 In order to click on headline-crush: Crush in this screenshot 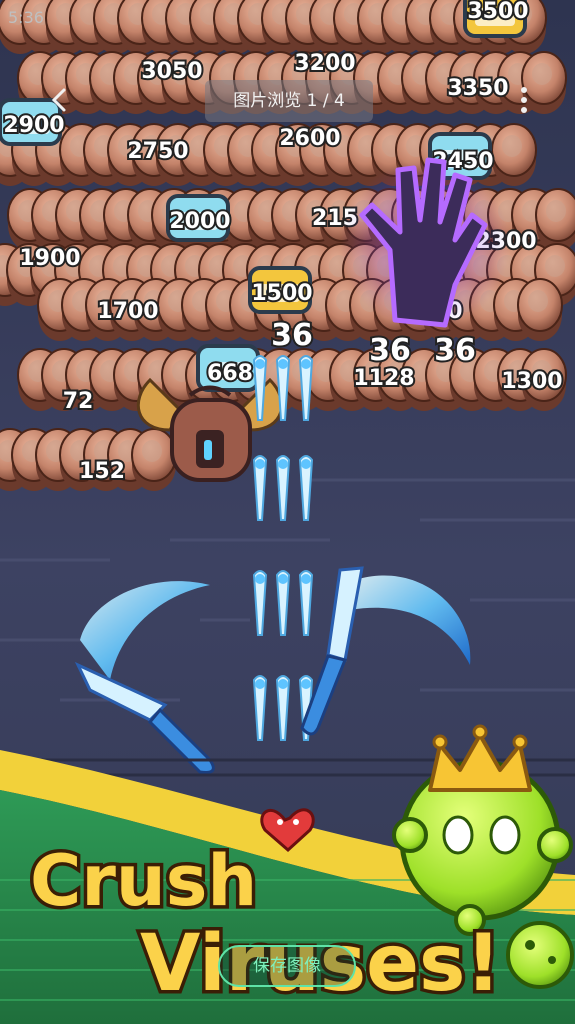, I will do `click(143, 881)`.